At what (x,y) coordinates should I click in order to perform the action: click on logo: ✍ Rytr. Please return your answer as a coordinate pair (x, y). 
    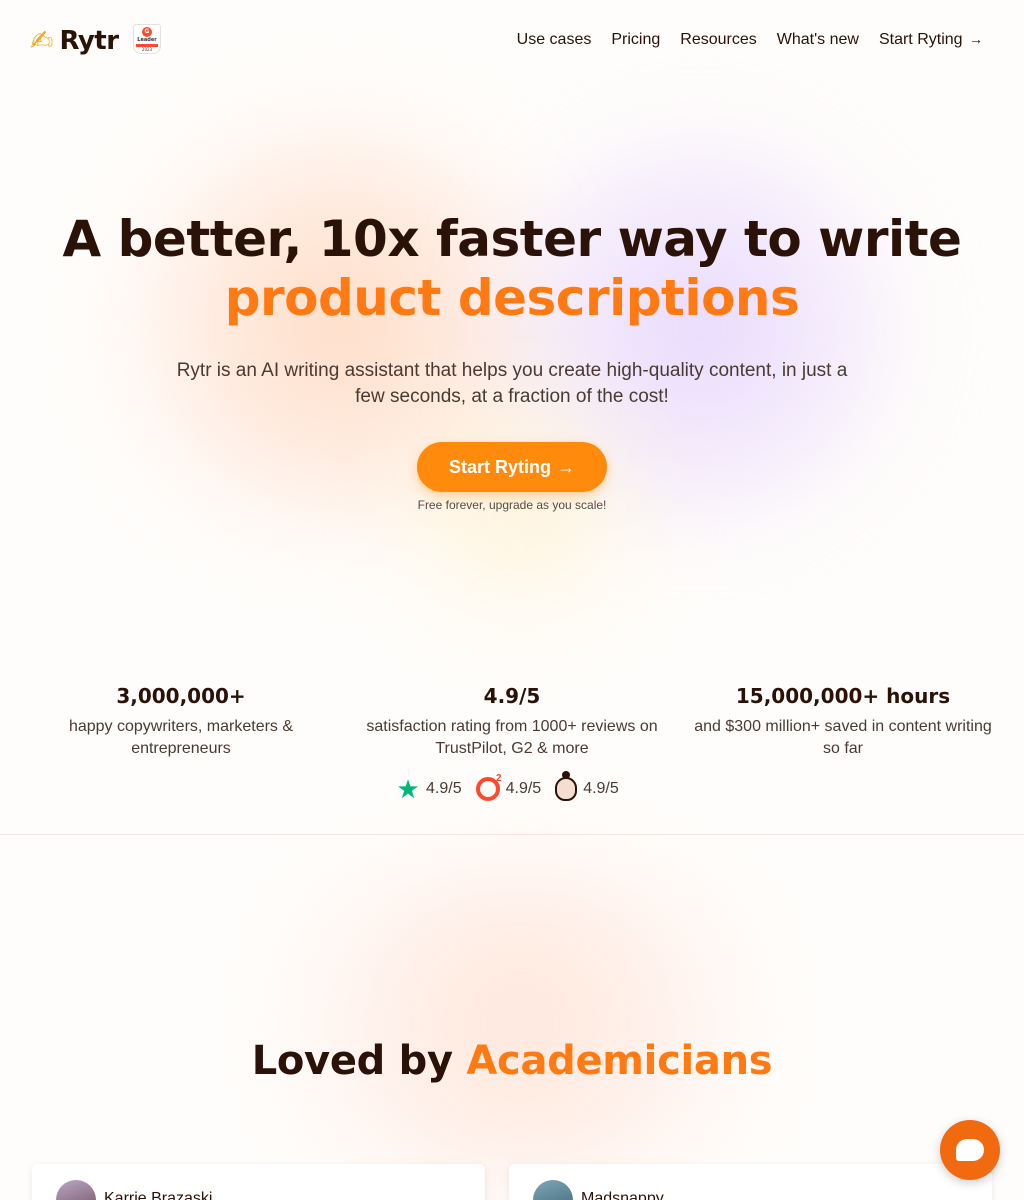
    Looking at the image, I should click on (74, 40).